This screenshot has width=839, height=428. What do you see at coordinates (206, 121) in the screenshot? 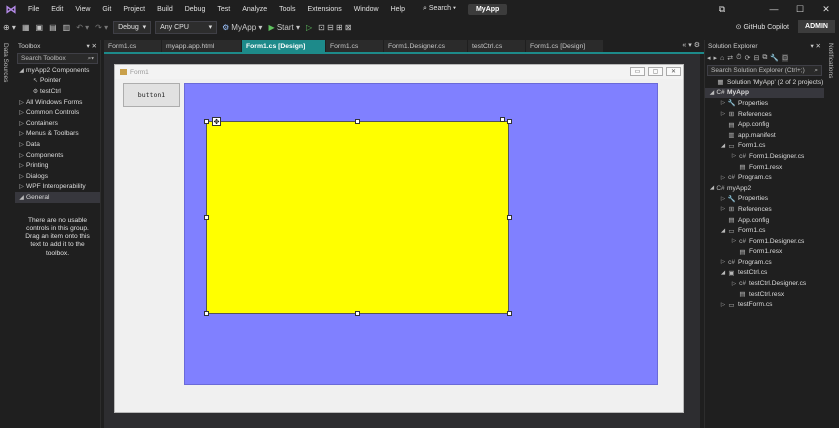
I see `resize-handle-top-left` at bounding box center [206, 121].